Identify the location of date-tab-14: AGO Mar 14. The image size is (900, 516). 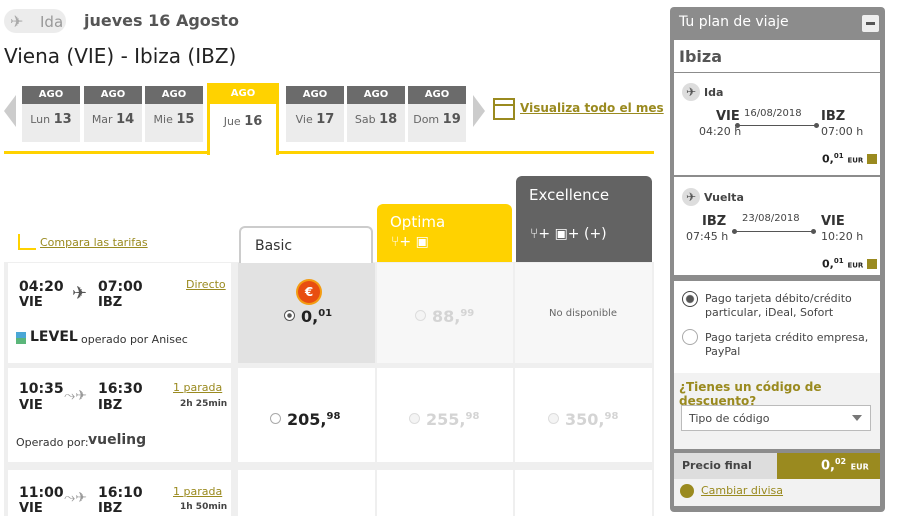
(113, 114).